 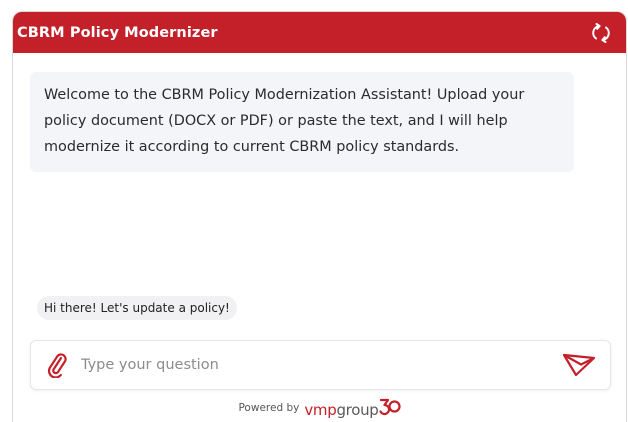 I want to click on footer: Powered by vmpgroup, so click(x=319, y=408).